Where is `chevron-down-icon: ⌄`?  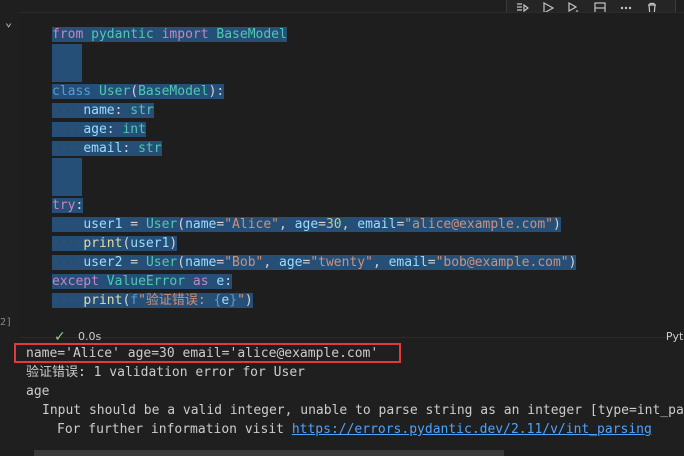
chevron-down-icon: ⌄ is located at coordinates (8, 22).